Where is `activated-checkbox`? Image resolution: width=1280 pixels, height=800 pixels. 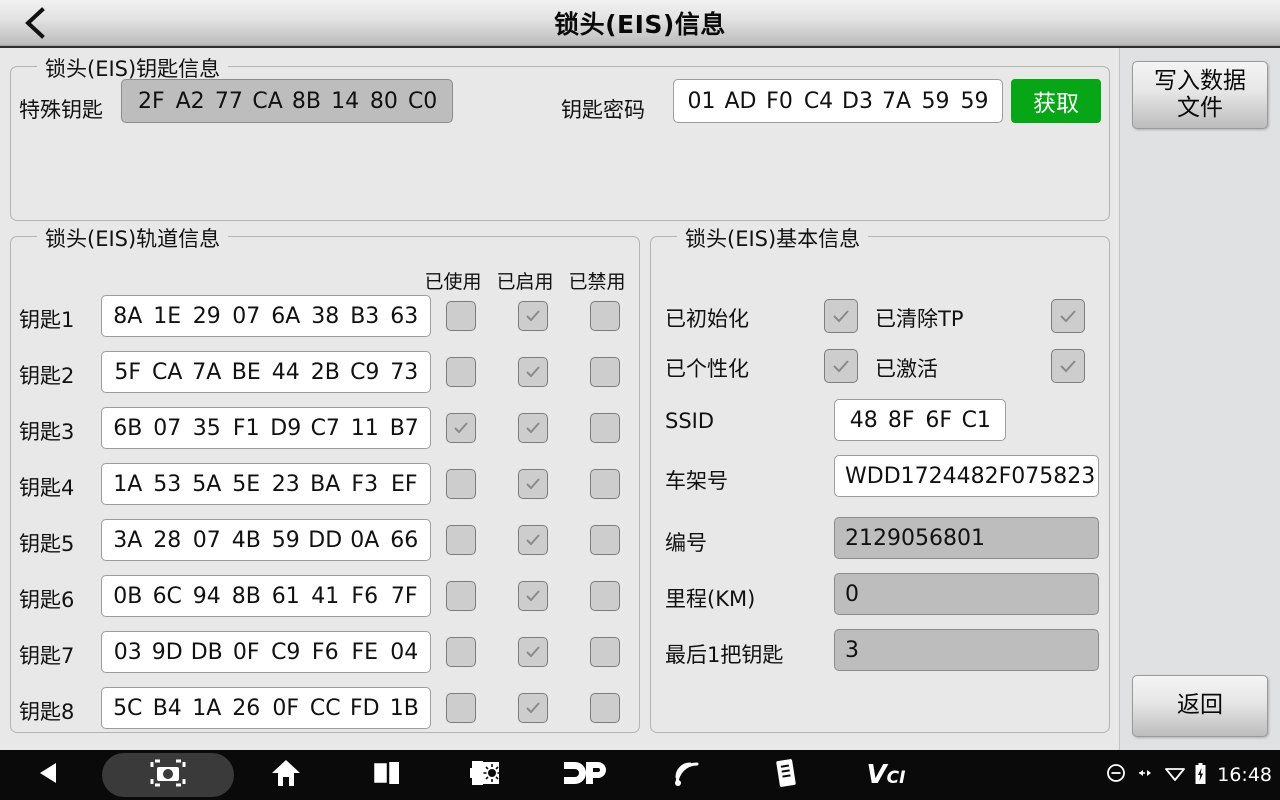 activated-checkbox is located at coordinates (1068, 366).